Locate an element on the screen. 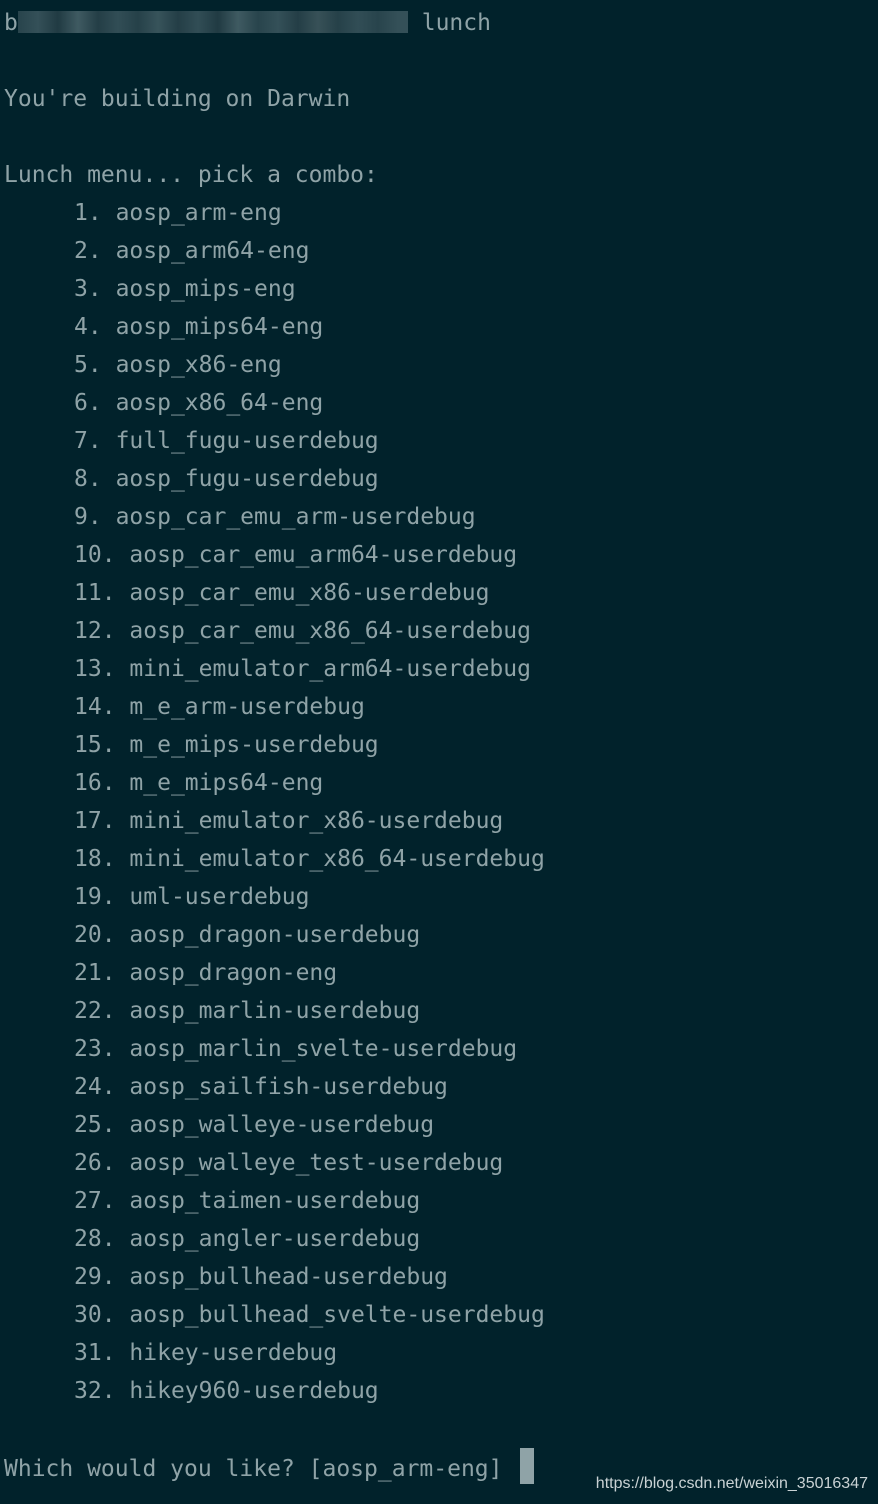  menu-item-label: aosp_taimen-userdebug is located at coordinates (275, 1201).